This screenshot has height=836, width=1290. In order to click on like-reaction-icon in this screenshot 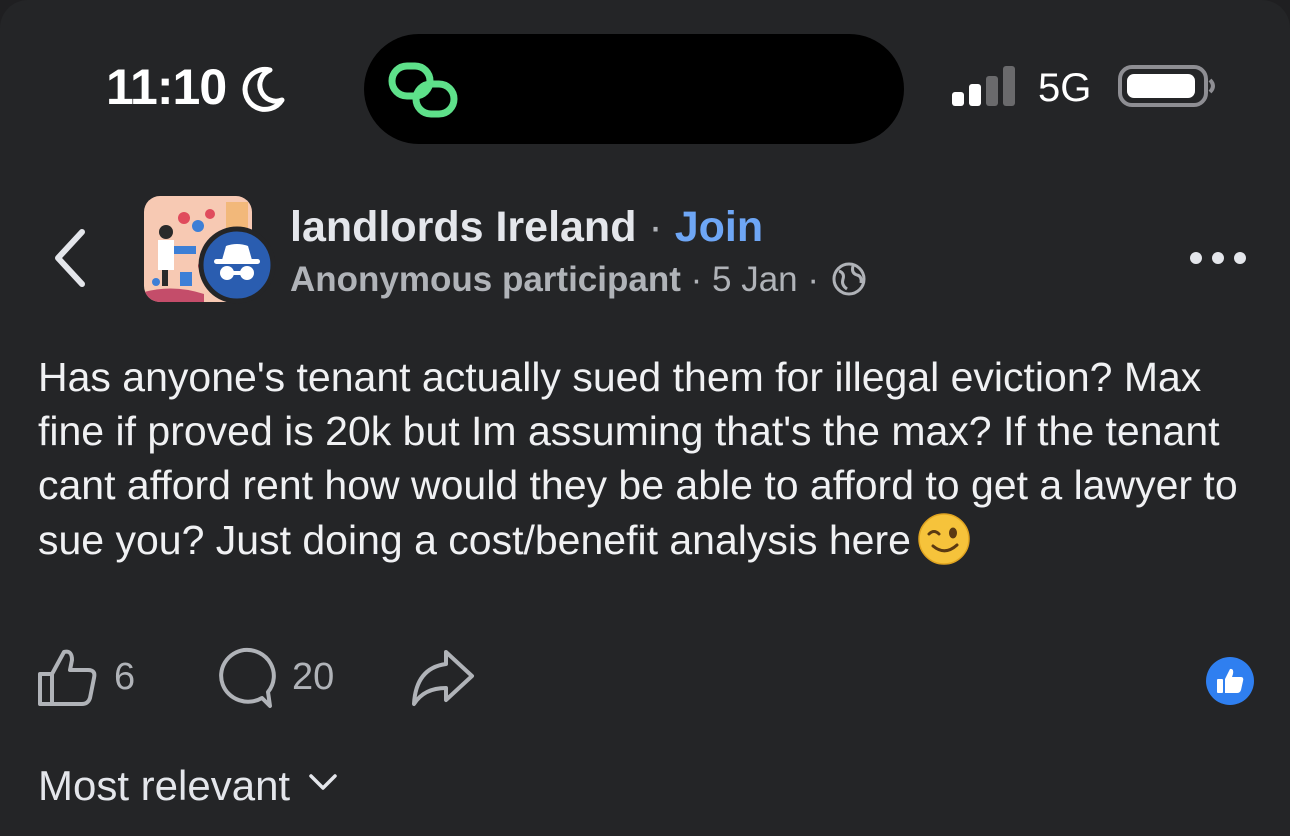, I will do `click(1230, 681)`.